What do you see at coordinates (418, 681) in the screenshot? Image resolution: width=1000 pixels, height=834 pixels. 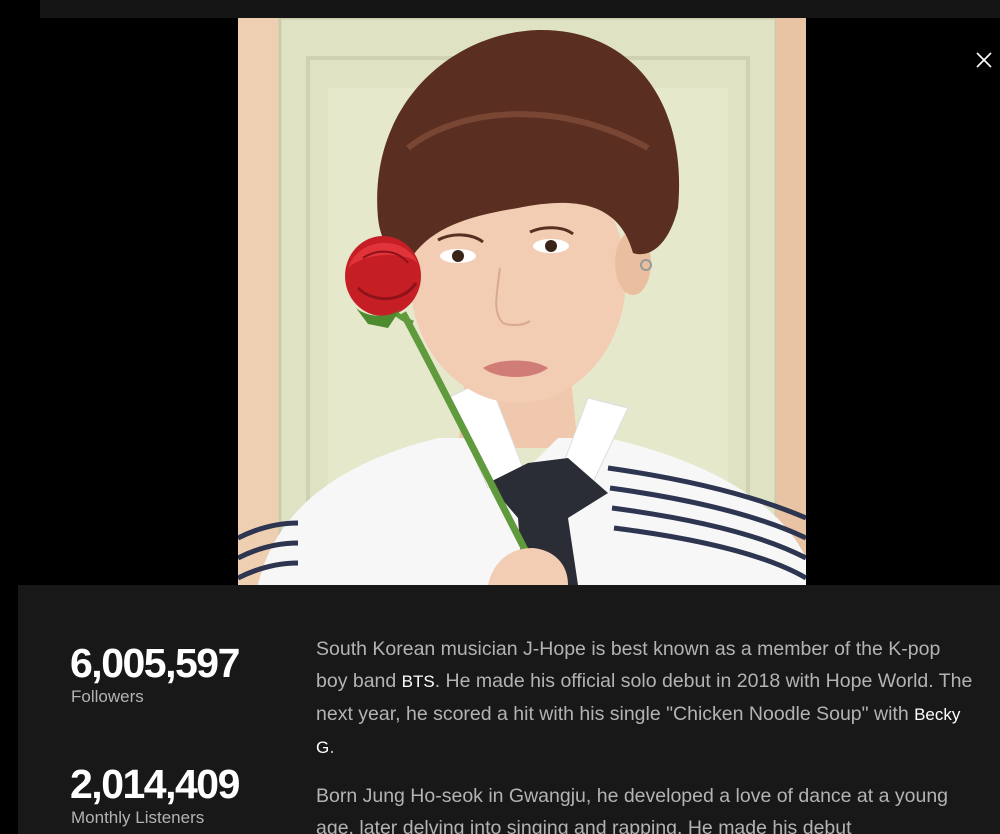 I see `bts-link: BTS` at bounding box center [418, 681].